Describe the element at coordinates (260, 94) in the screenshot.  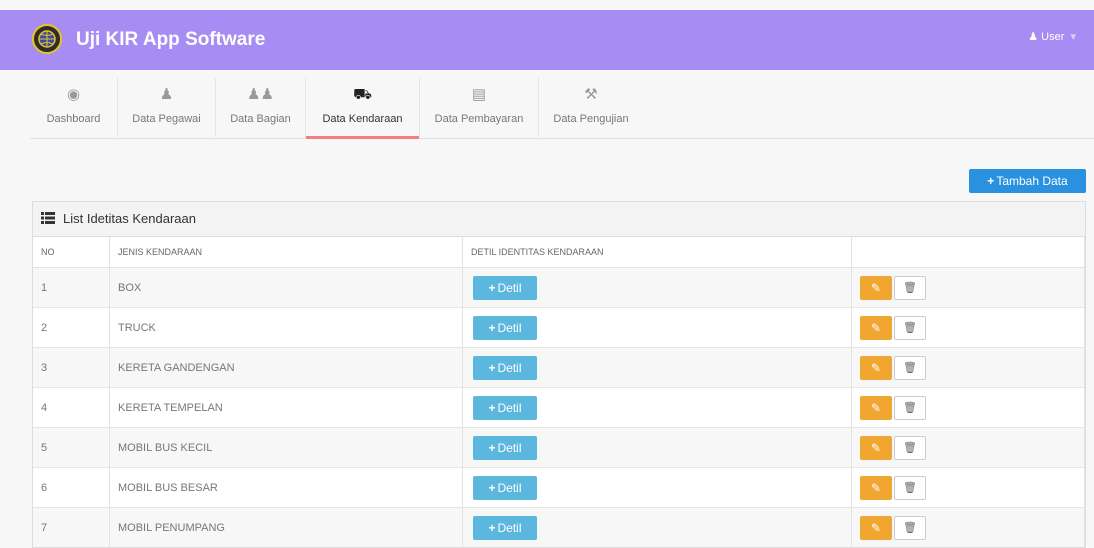
I see `users-icon: ♟♟` at that location.